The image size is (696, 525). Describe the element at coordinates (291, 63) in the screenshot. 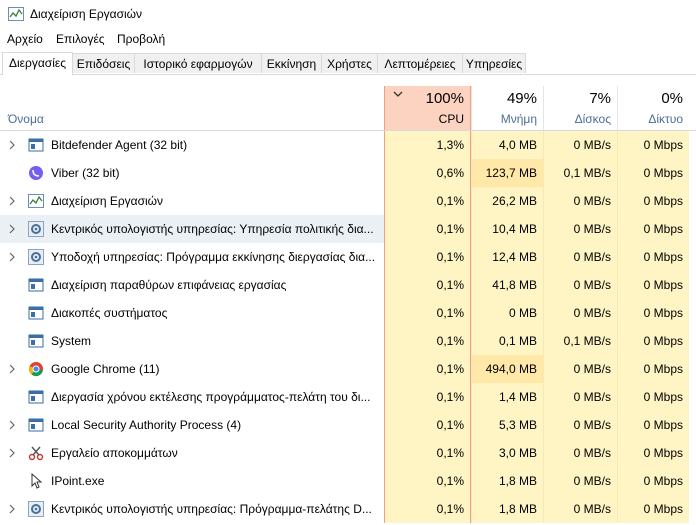

I see `tab-startup: Εκκίνηση` at that location.